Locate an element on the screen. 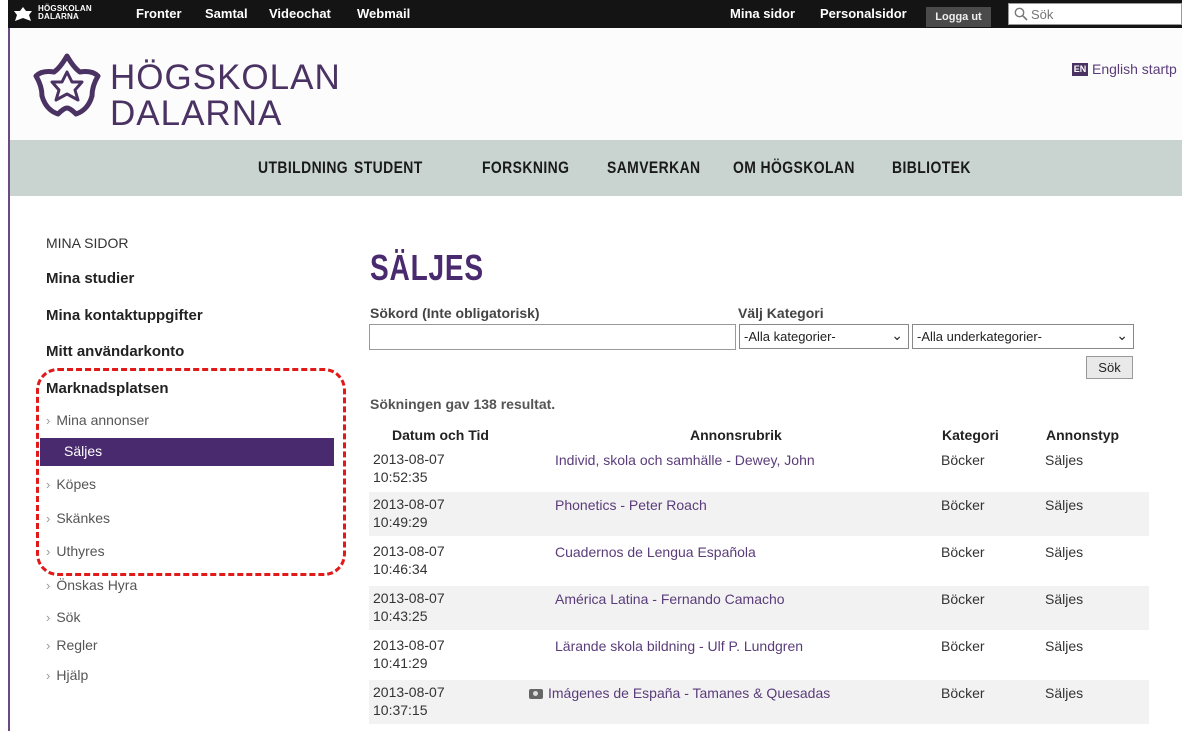  search-keyword-input is located at coordinates (552, 337).